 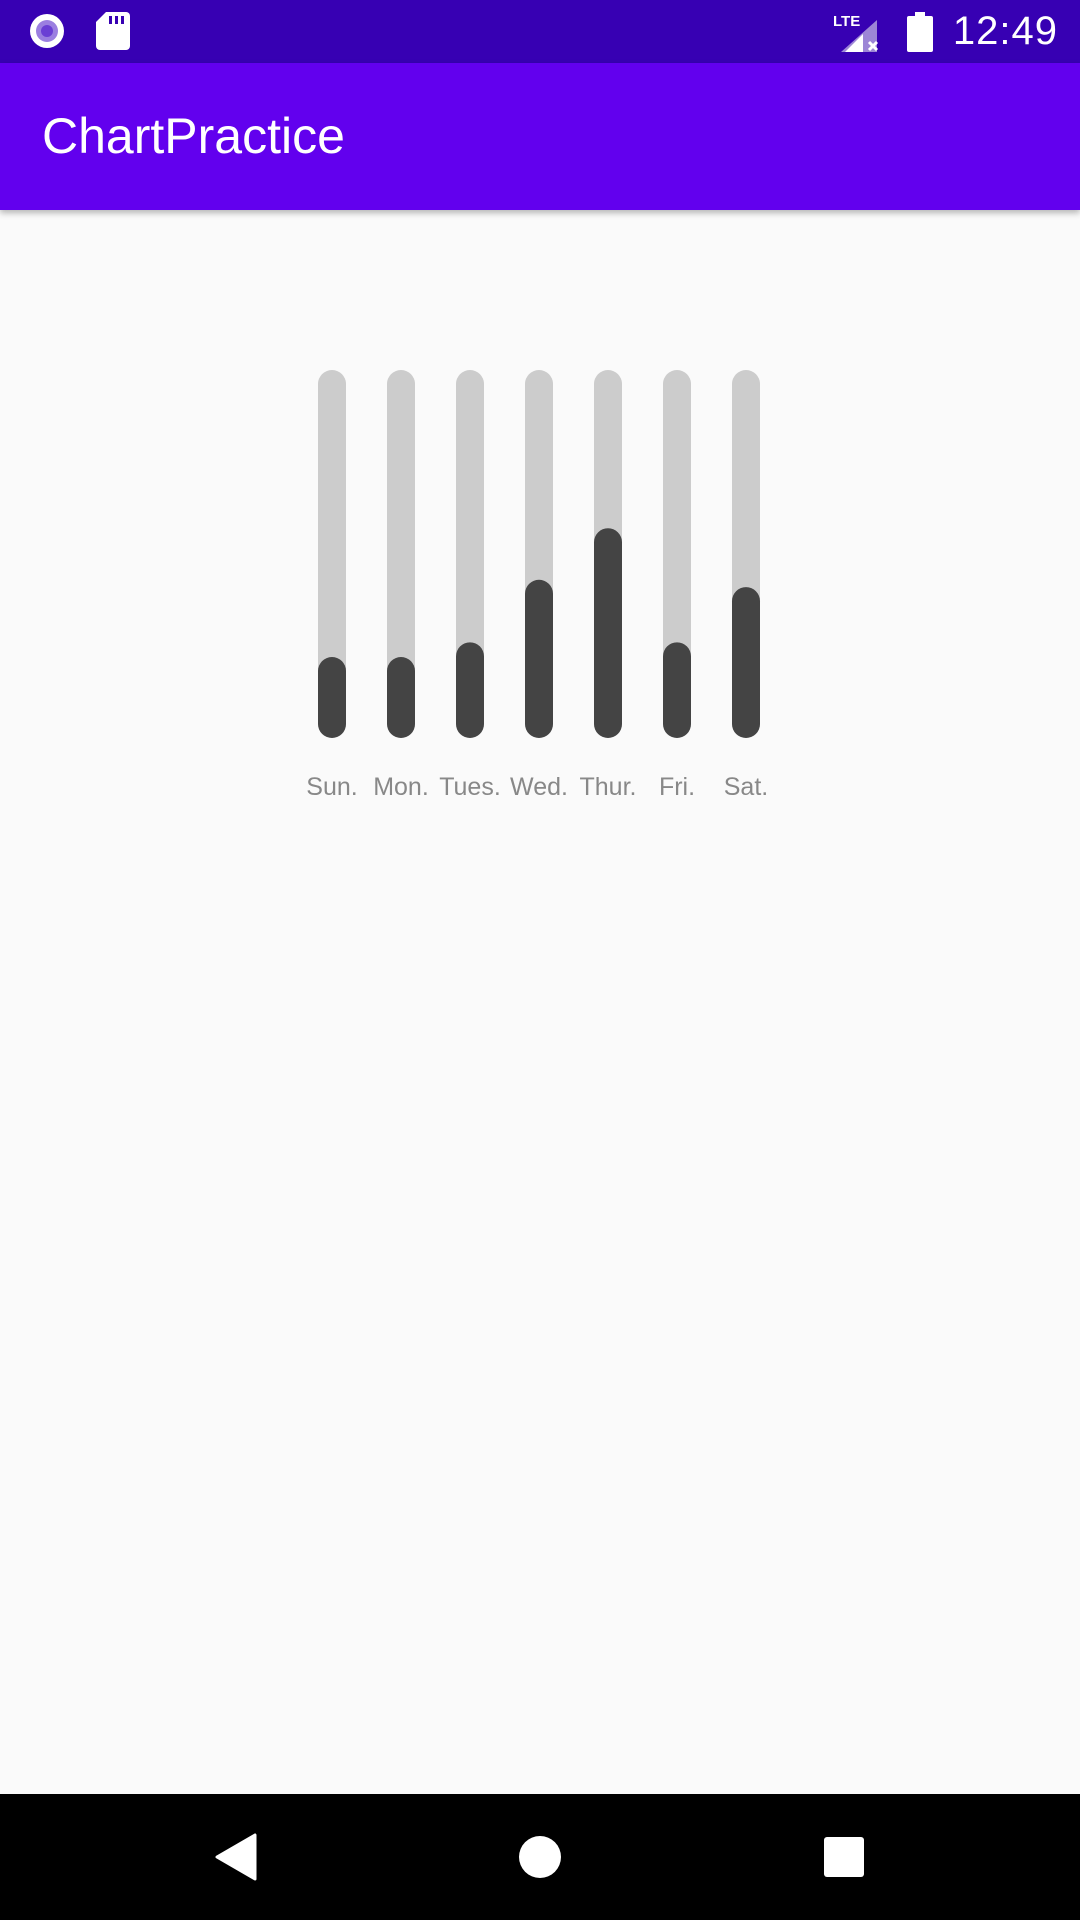 I want to click on bar-group: Fri., so click(x=677, y=585).